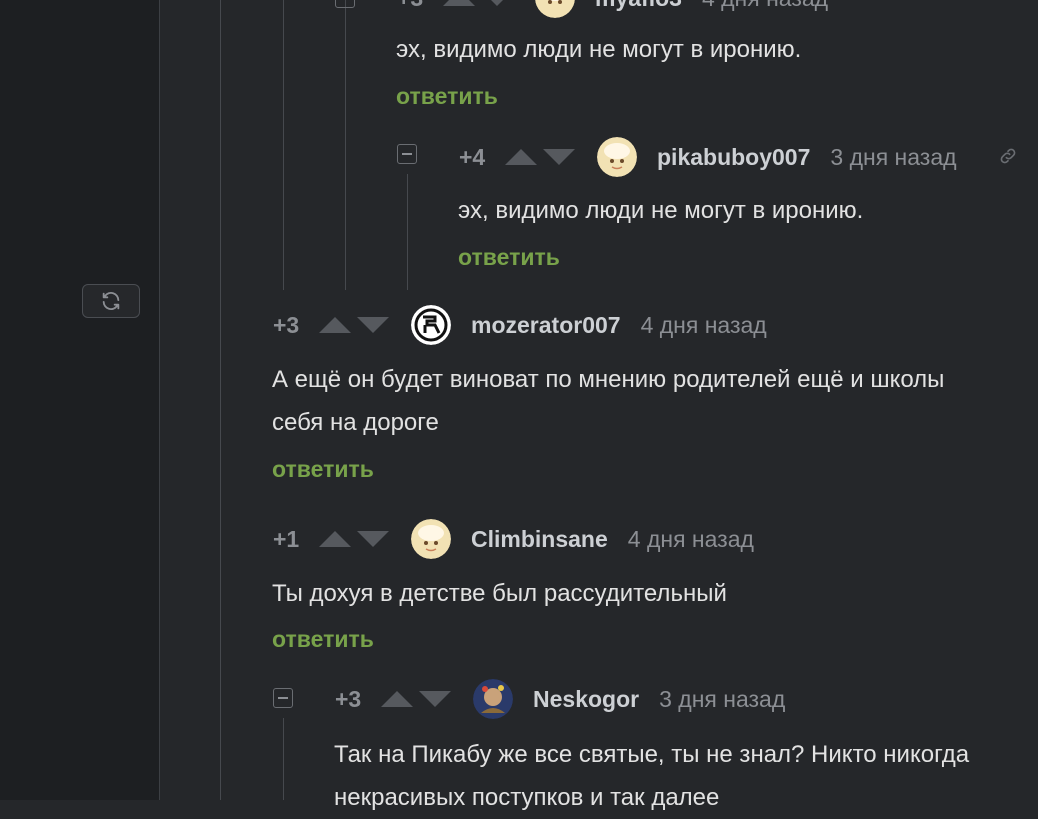 This screenshot has height=819, width=1038. I want to click on comment-header: +3 myafio3 4 дня назад, so click(612, 9).